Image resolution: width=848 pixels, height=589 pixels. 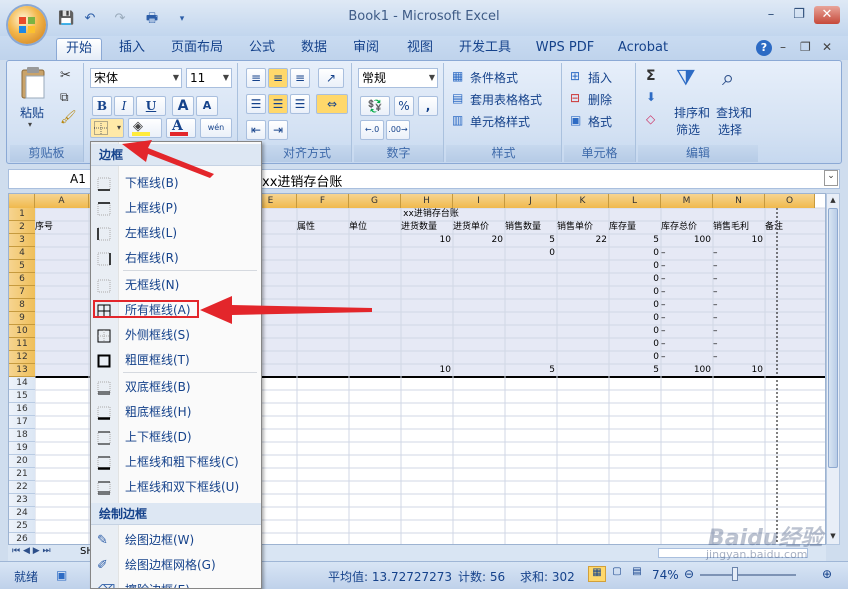 I want to click on cell-M13: 100, so click(x=687, y=370).